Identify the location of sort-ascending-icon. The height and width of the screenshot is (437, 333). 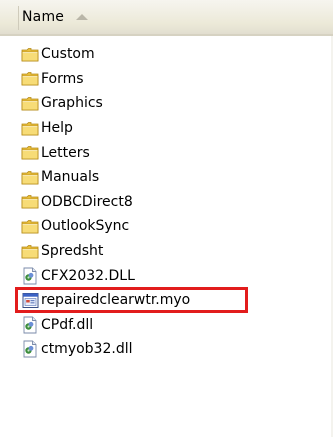
(82, 17).